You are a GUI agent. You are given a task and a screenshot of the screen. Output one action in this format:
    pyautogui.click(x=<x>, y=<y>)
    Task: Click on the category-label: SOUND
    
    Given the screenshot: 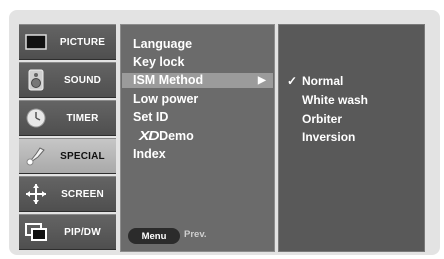 What is the action you would take?
    pyautogui.click(x=82, y=80)
    